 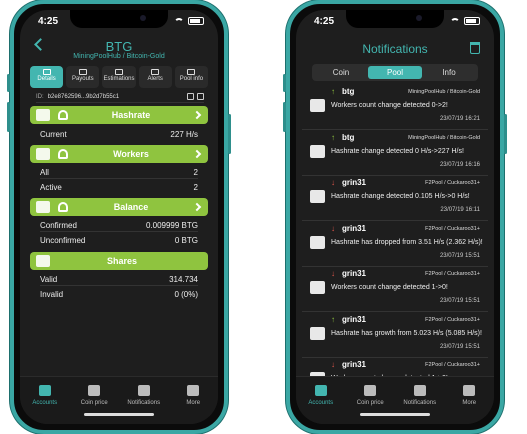 What do you see at coordinates (397, 151) in the screenshot?
I see `notification-message: Hashrate change detected 0 H/s->227 H/s!` at bounding box center [397, 151].